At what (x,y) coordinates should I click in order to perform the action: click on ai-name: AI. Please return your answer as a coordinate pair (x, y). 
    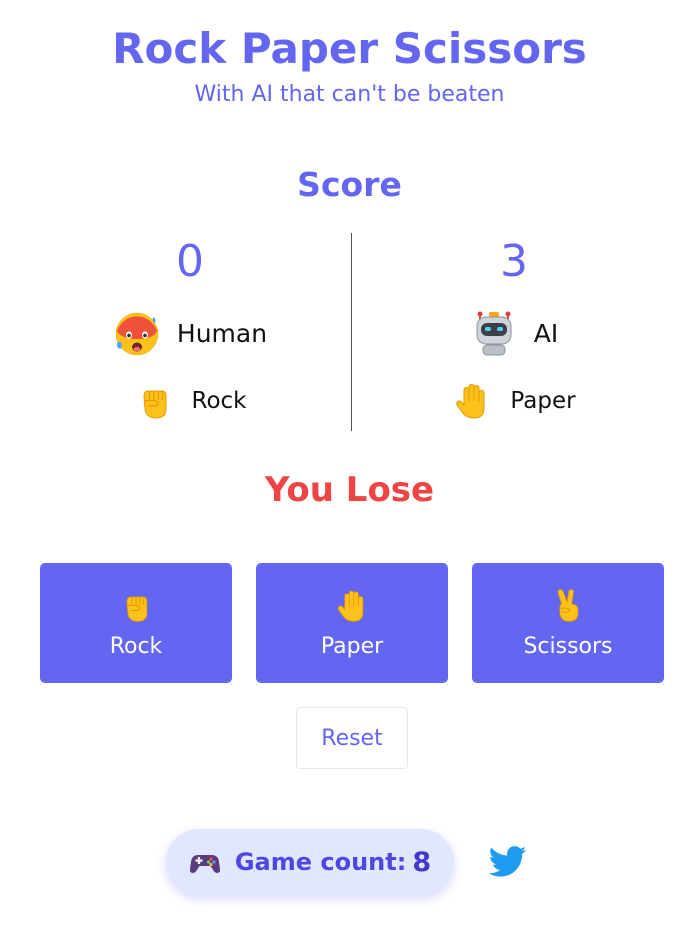
    Looking at the image, I should click on (546, 333).